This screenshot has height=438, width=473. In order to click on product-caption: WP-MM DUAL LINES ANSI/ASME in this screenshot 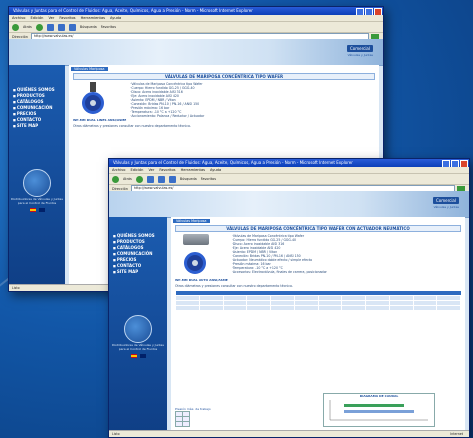, I will do `click(100, 120)`.